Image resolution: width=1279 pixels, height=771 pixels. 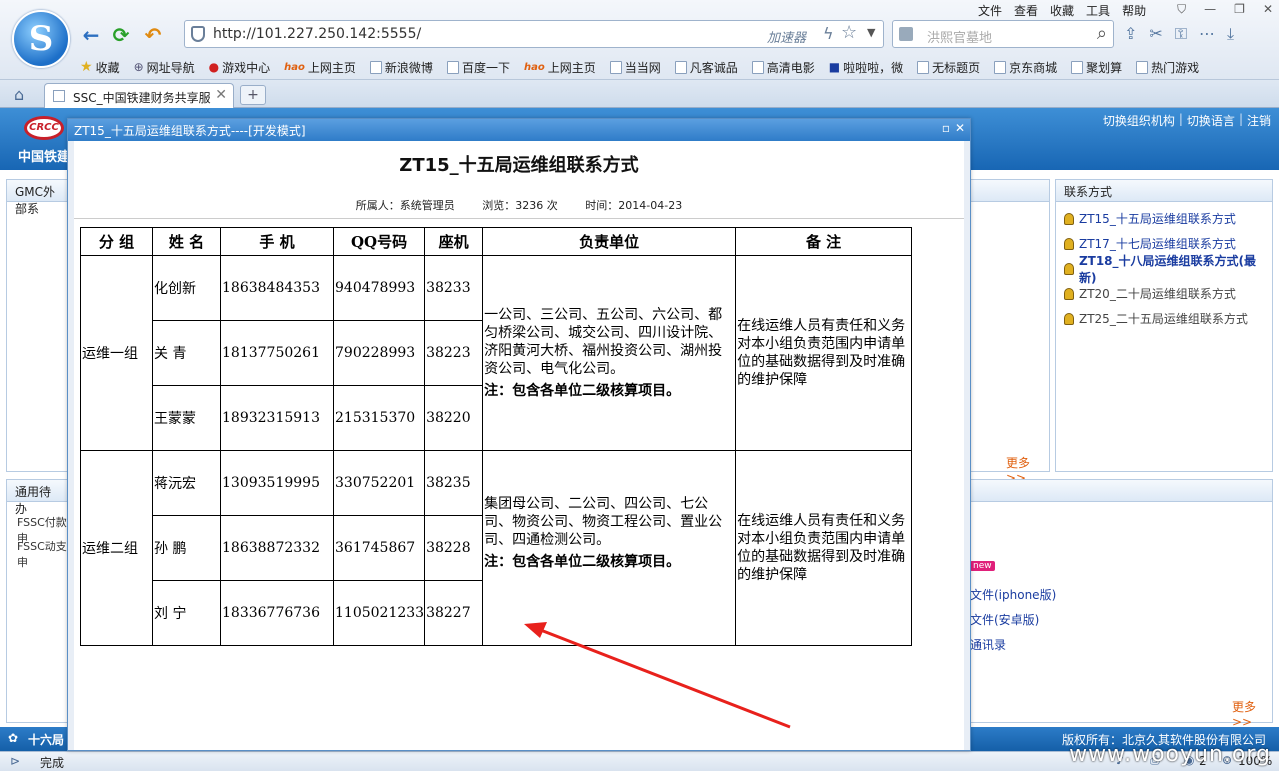 What do you see at coordinates (1170, 754) in the screenshot?
I see `watermark: www.wooyun.org` at bounding box center [1170, 754].